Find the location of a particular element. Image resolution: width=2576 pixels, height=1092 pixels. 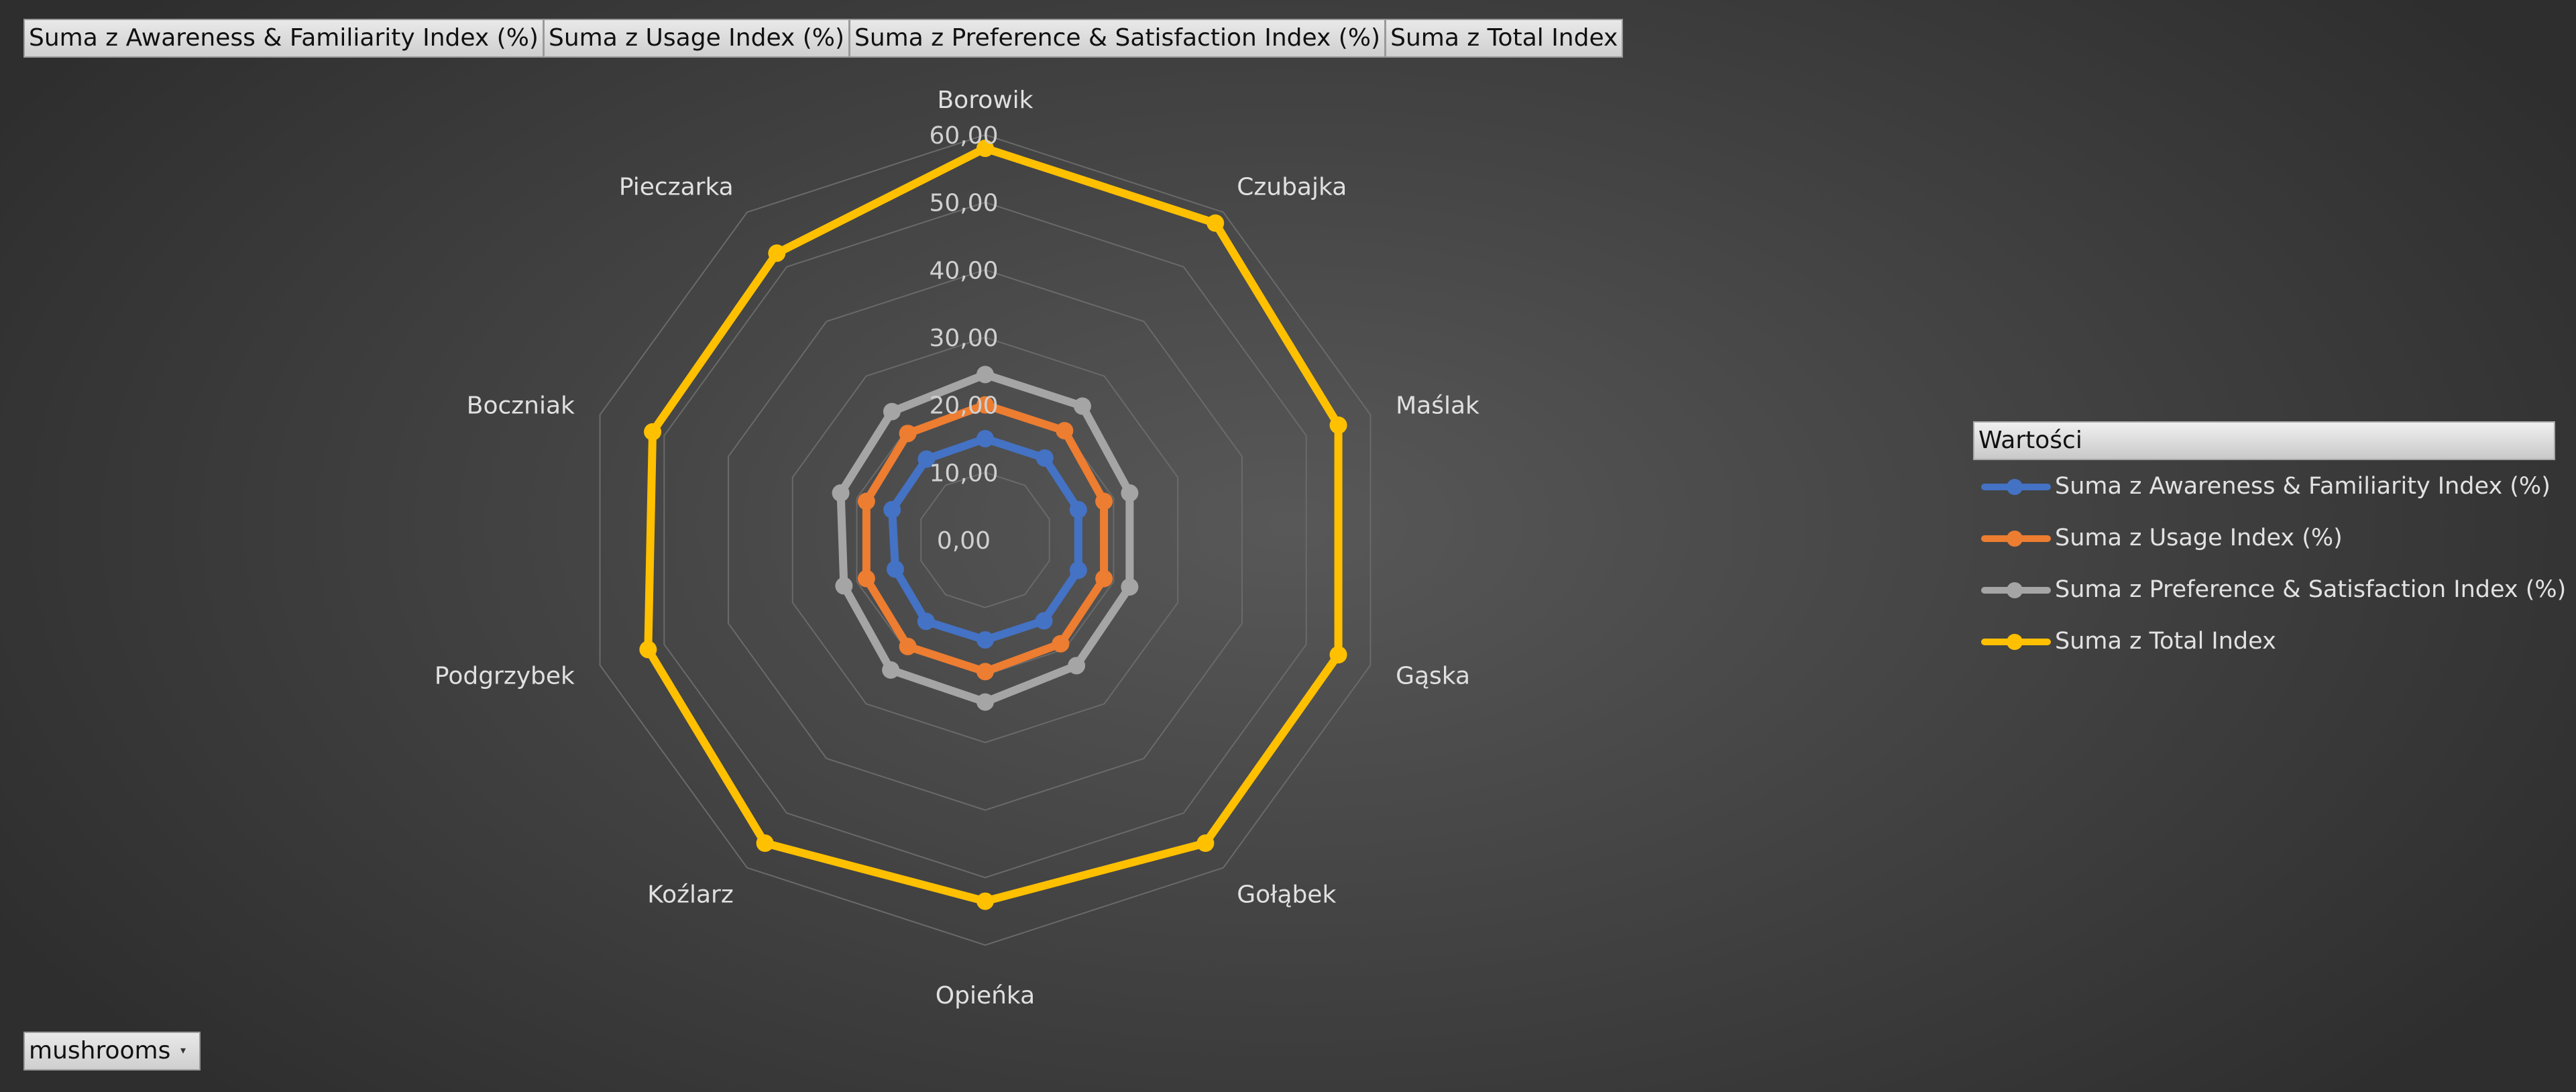

legend-item-awareness: Suma z Awareness & Familiarity Index (%) is located at coordinates (2264, 486).